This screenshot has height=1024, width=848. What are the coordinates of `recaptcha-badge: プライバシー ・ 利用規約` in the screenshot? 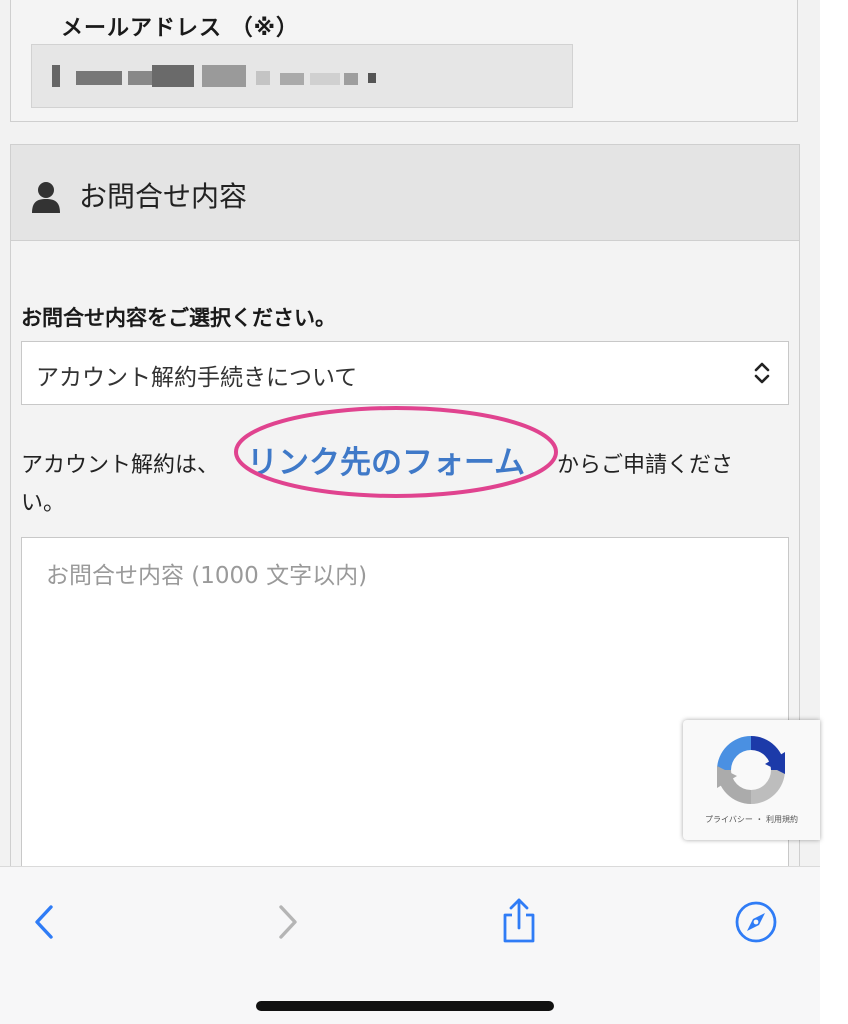 It's located at (751, 780).